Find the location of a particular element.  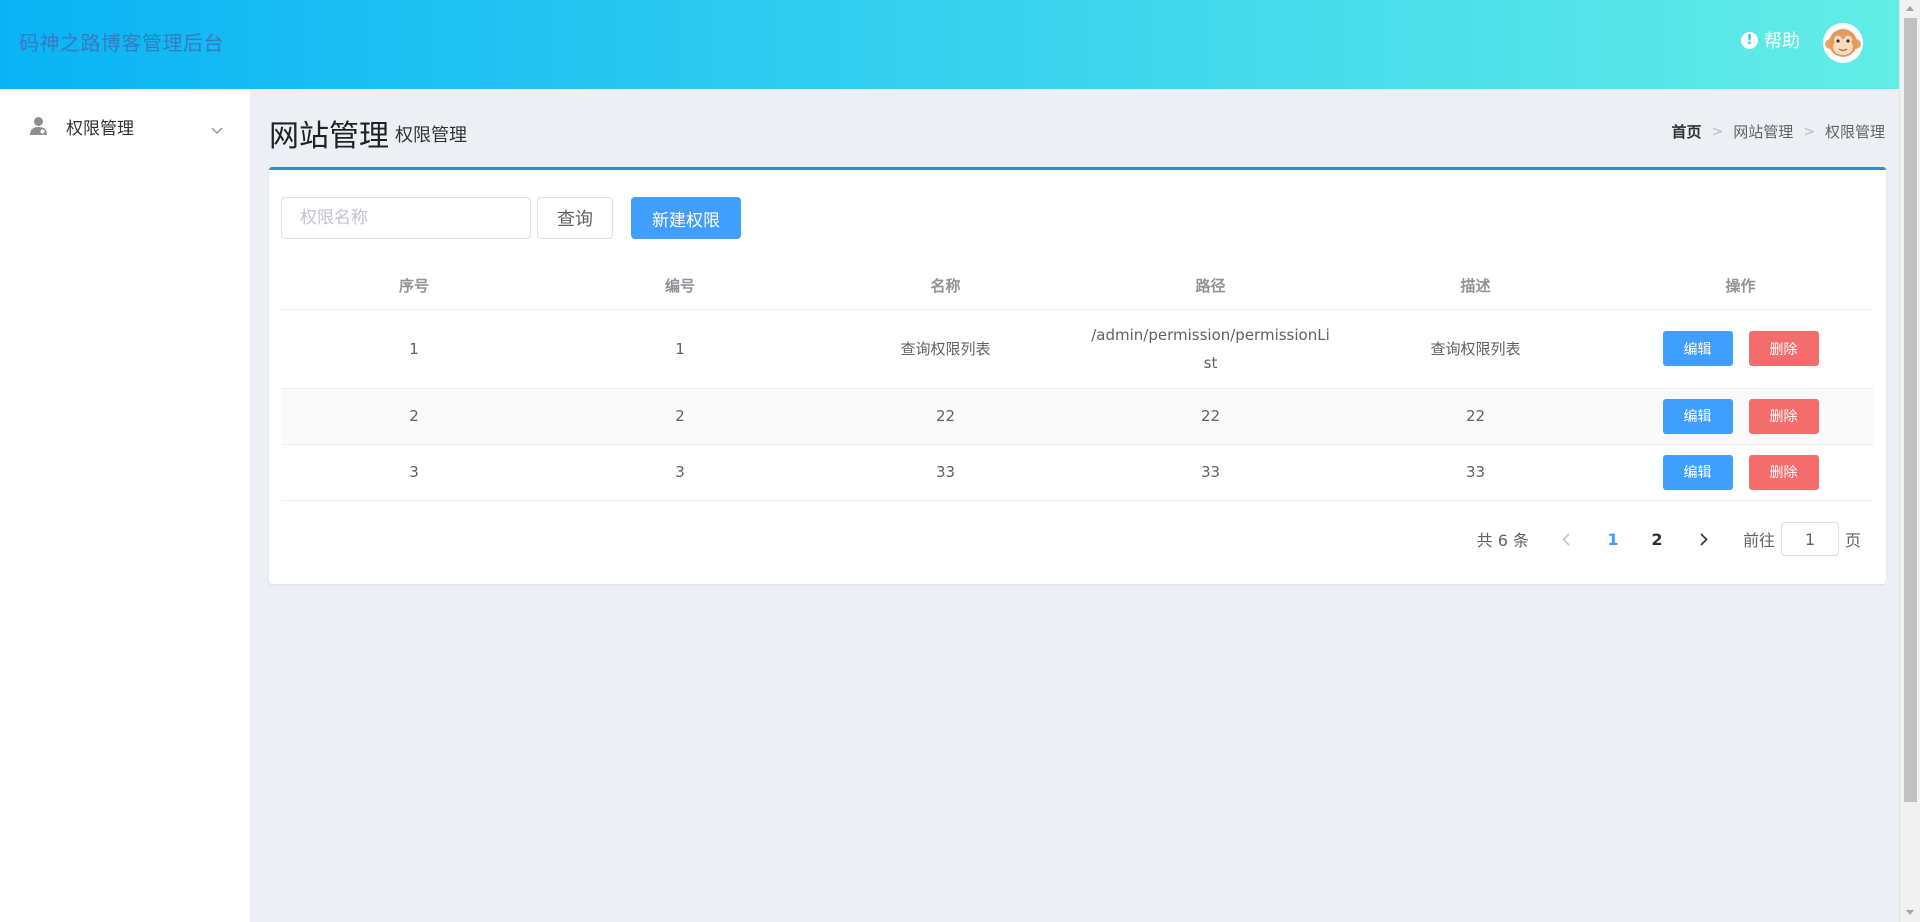

query-button: 查询 is located at coordinates (575, 218).